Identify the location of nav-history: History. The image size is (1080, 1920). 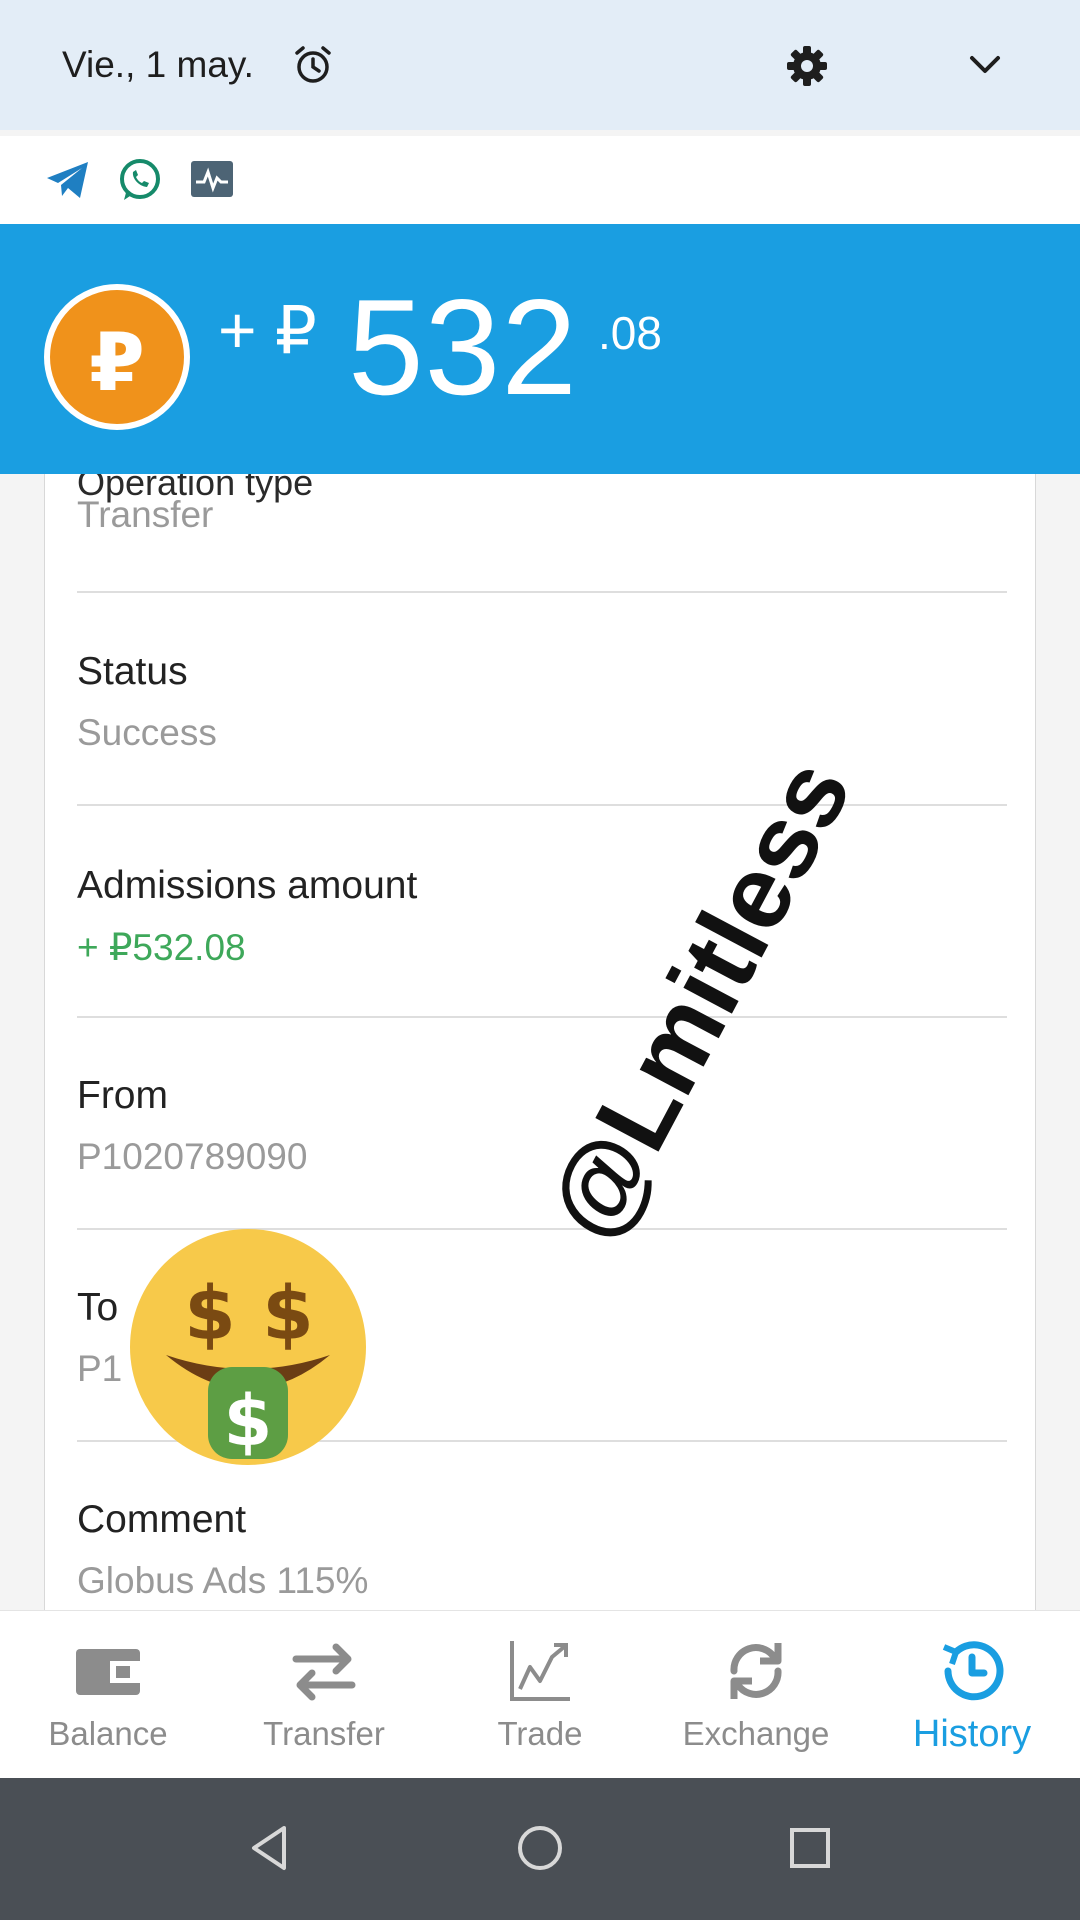
(972, 1695).